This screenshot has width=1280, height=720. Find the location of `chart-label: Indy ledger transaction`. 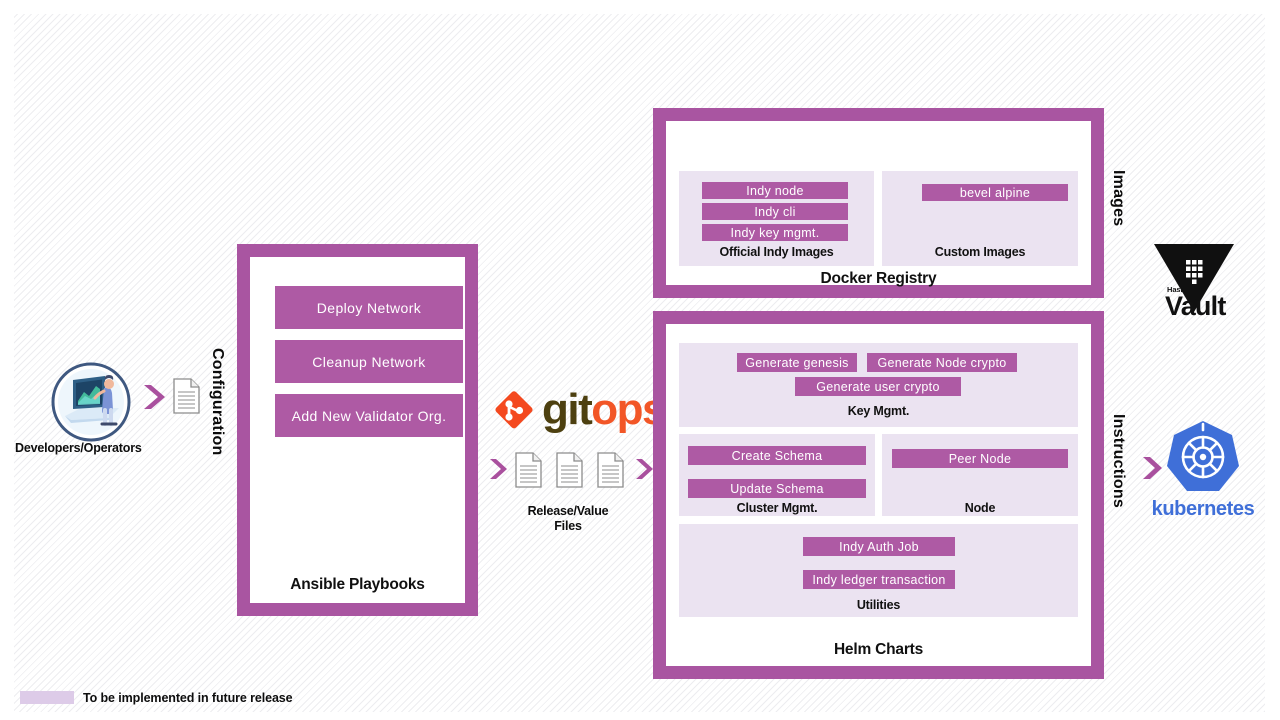

chart-label: Indy ledger transaction is located at coordinates (879, 579).